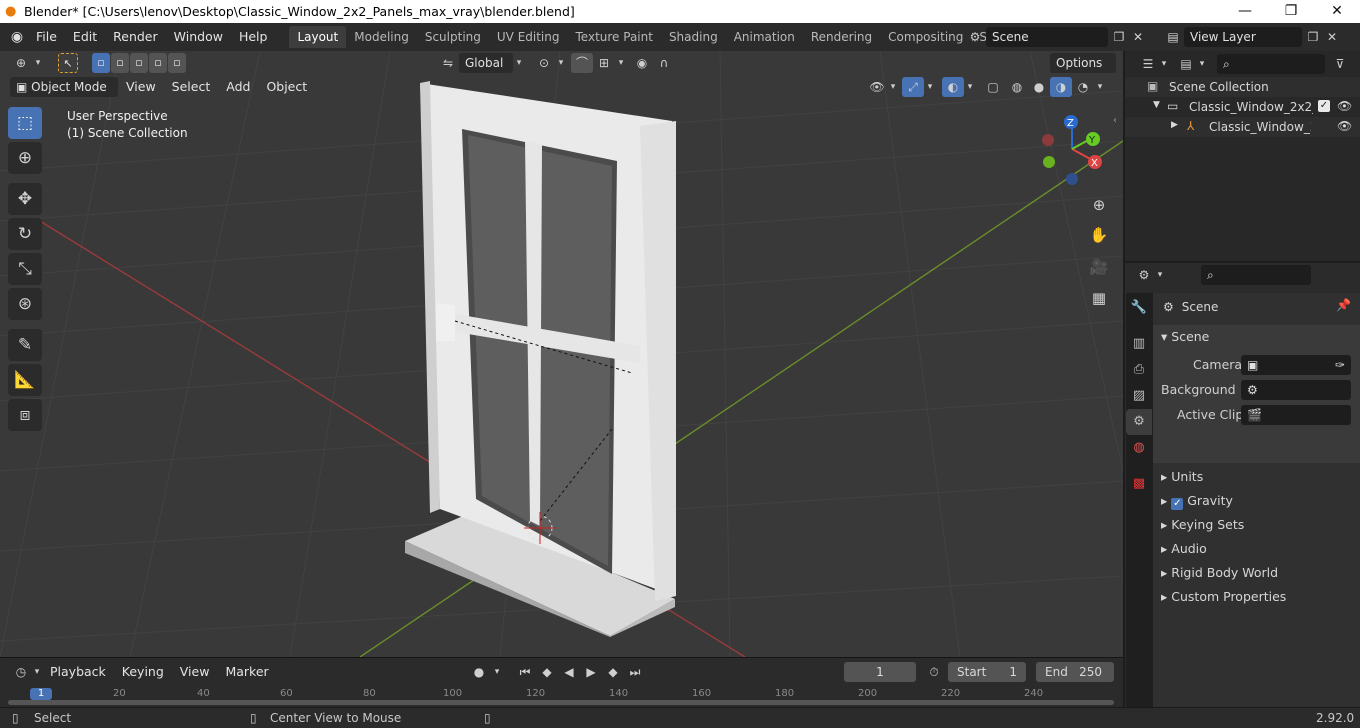 This screenshot has width=1360, height=728. I want to click on outliner-editor-type-icon: ☰, so click(1148, 64).